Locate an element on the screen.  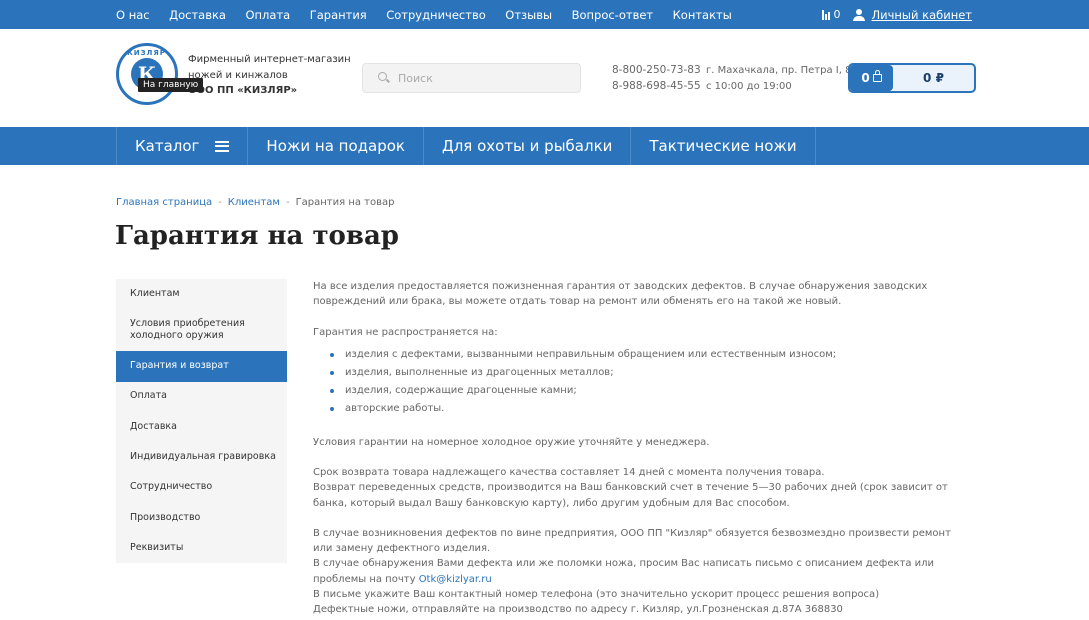
sidebar-item-weapon-purchase-terms: Условия приобретения холодного оружия is located at coordinates (201, 330).